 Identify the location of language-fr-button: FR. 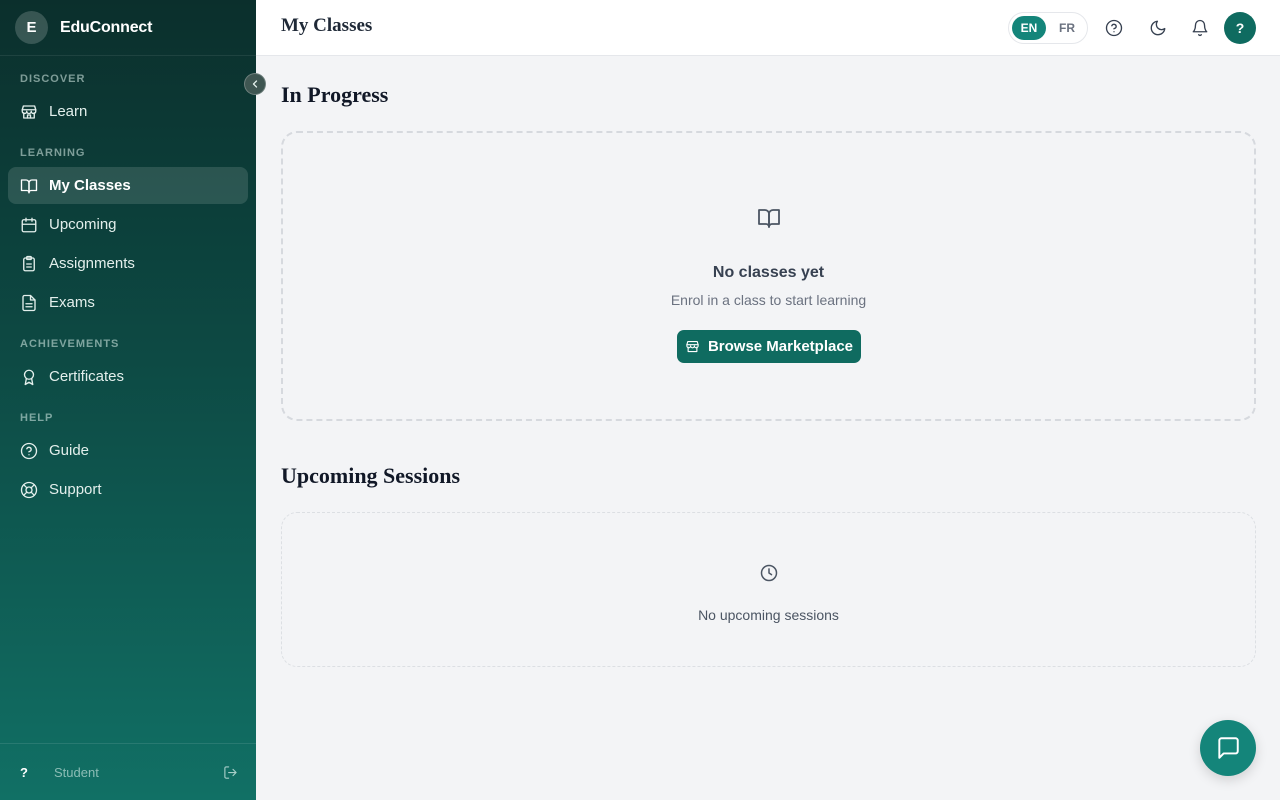
(1067, 28).